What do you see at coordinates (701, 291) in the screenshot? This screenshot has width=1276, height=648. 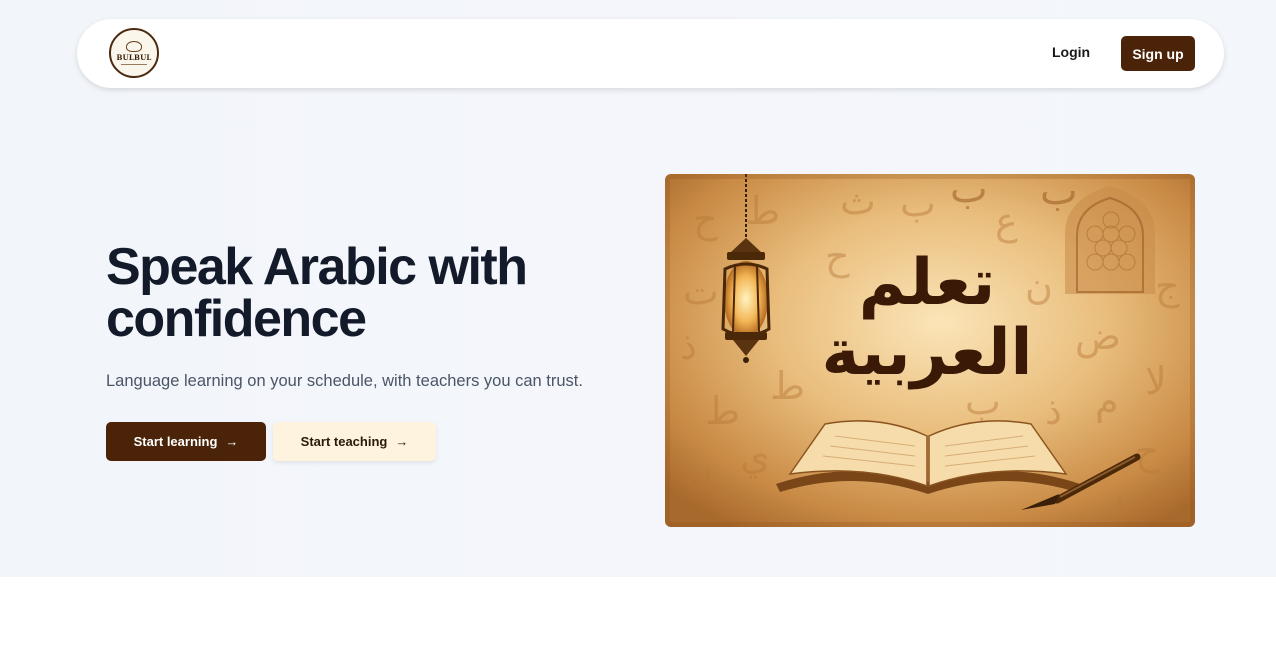 I see `bg-letter: ت` at bounding box center [701, 291].